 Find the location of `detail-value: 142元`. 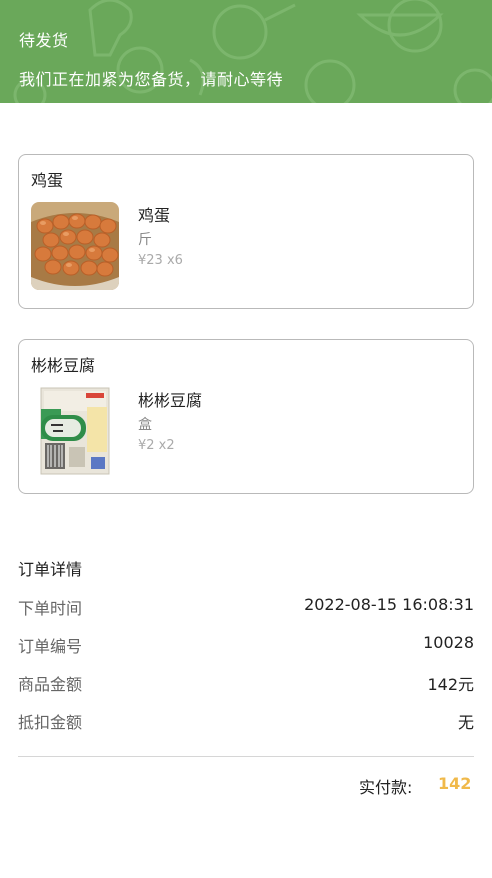

detail-value: 142元 is located at coordinates (450, 684).